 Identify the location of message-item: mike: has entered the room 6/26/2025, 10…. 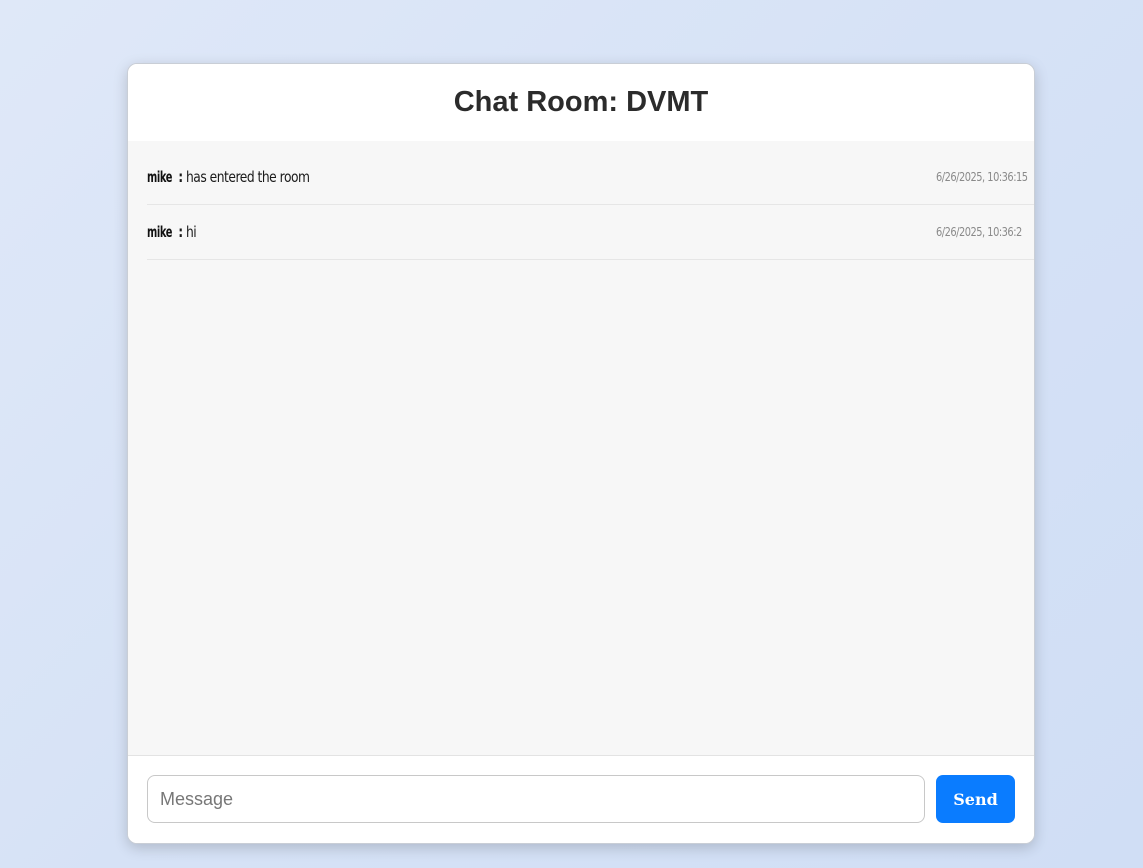
(590, 177).